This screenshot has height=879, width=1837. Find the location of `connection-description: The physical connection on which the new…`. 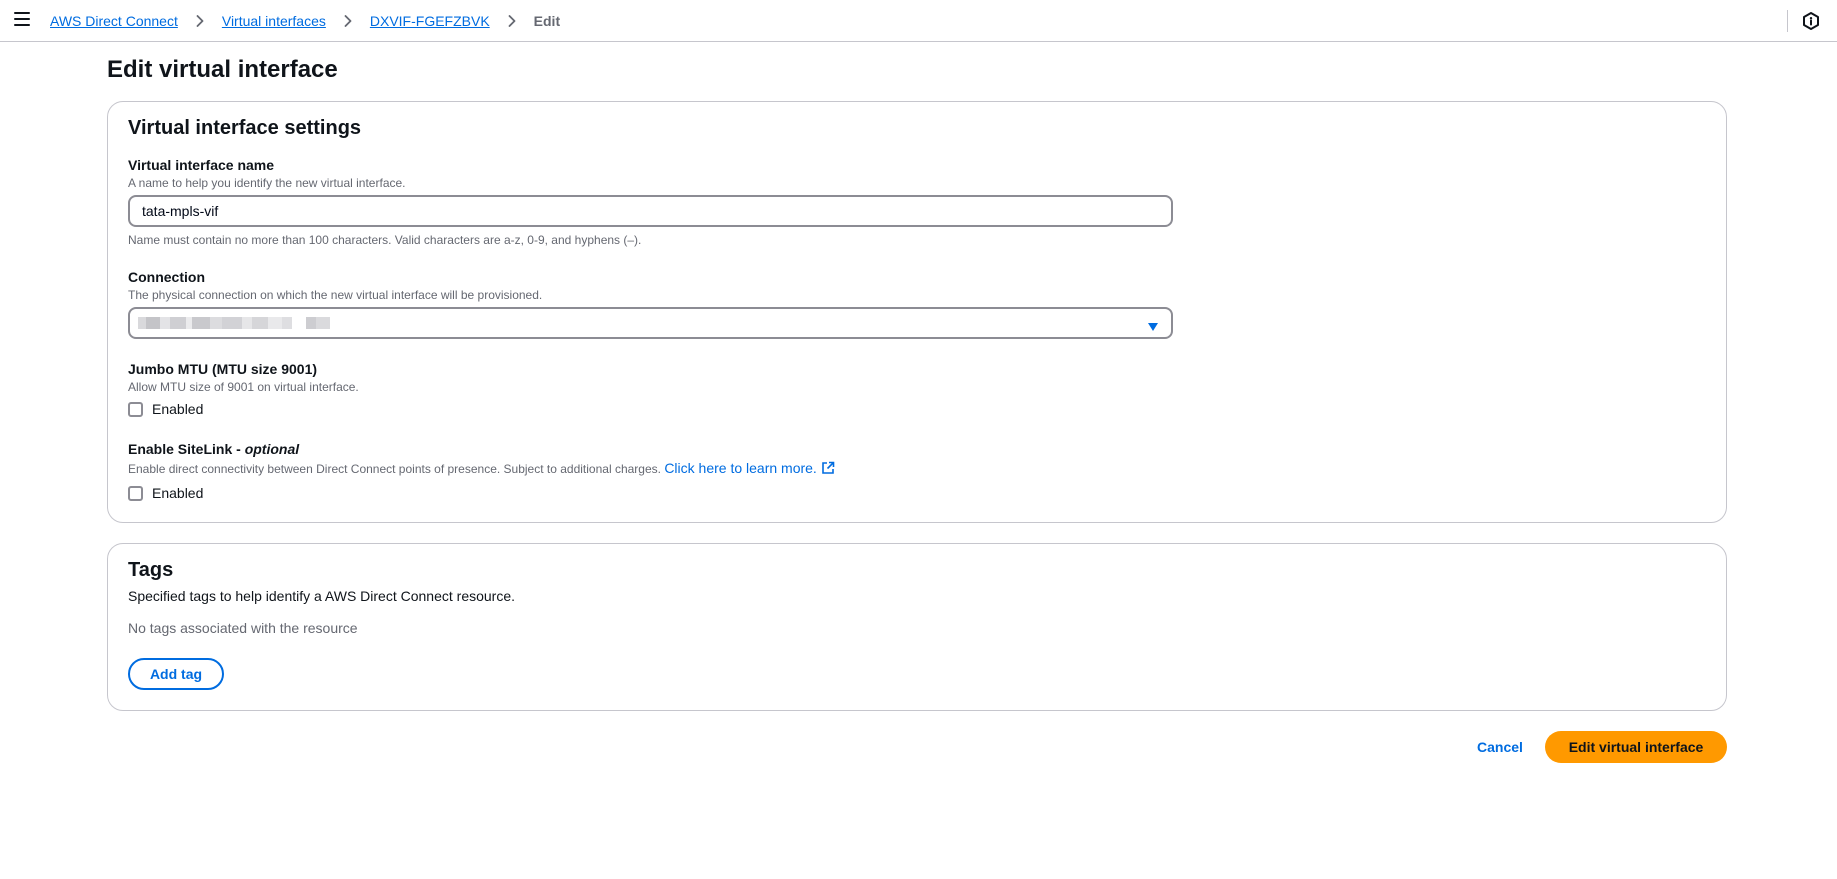

connection-description: The physical connection on which the new… is located at coordinates (335, 295).